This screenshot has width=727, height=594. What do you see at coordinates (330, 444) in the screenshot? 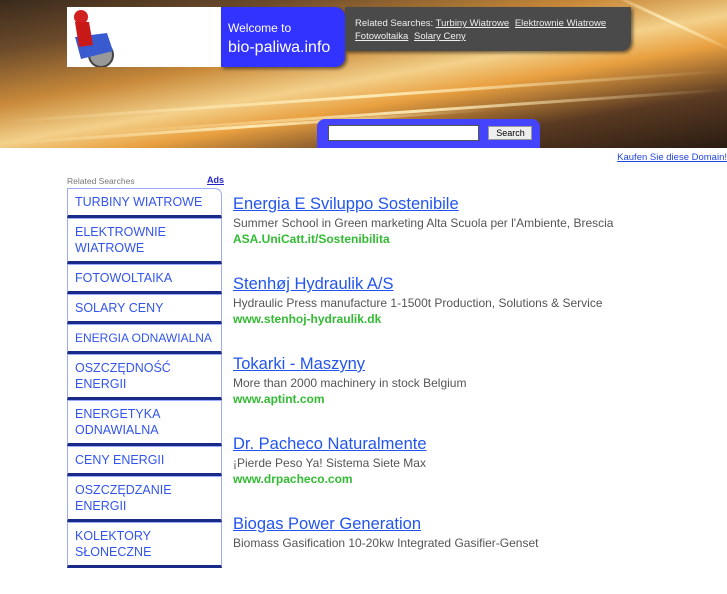
I see `ad-title-link: Dr. Pacheco Naturalmente` at bounding box center [330, 444].